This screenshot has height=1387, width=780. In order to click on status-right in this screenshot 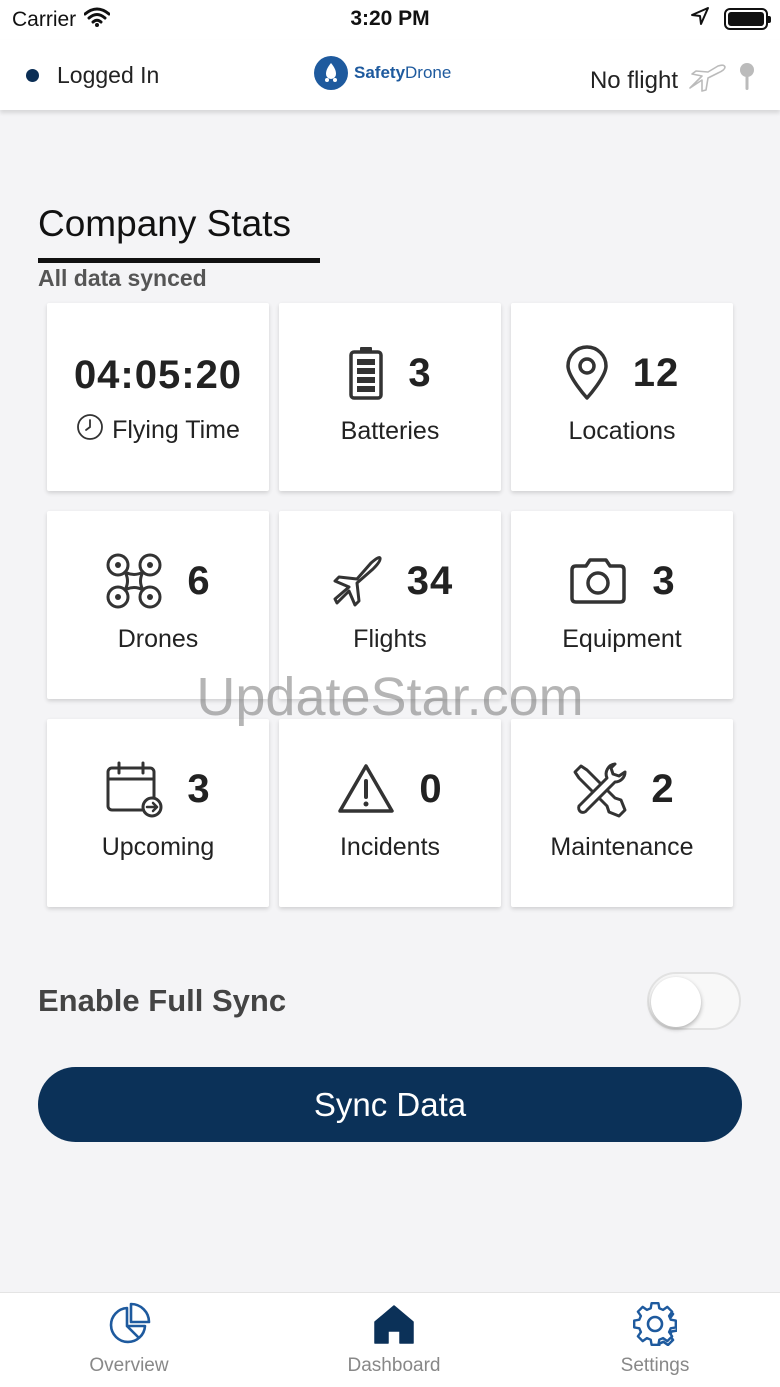, I will do `click(730, 19)`.